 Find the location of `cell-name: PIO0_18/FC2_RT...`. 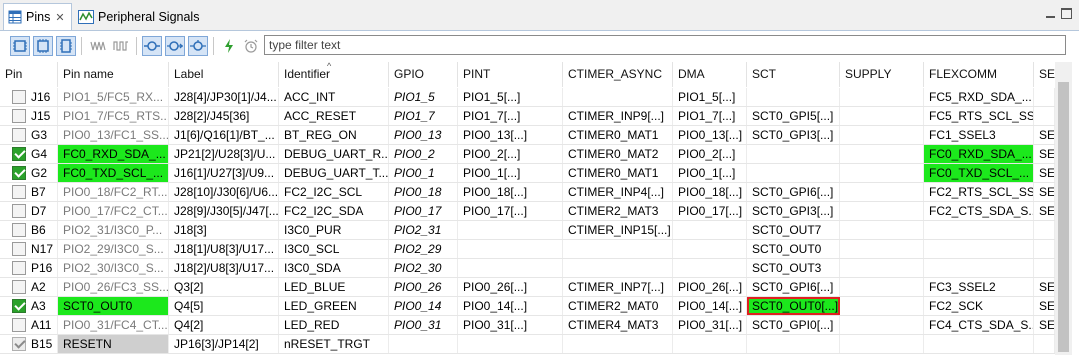

cell-name: PIO0_18/FC2_RT... is located at coordinates (113, 192).